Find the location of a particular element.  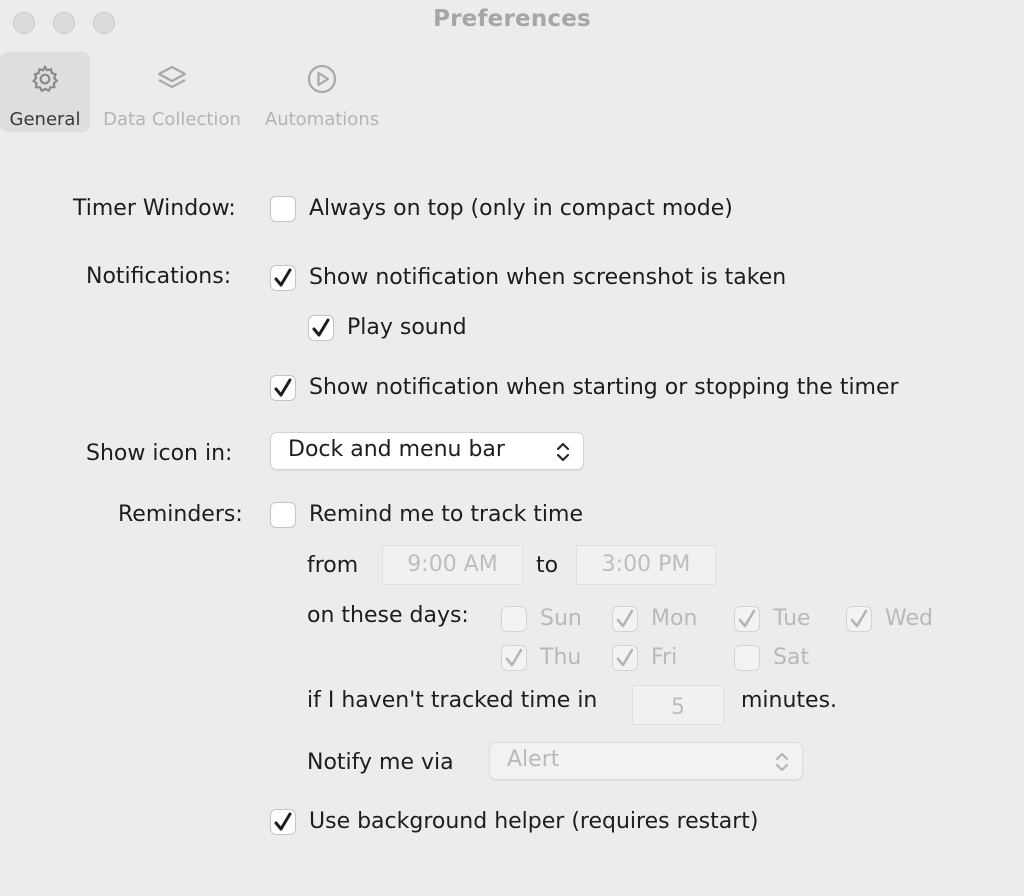

day-wed-checkbox is located at coordinates (859, 619).